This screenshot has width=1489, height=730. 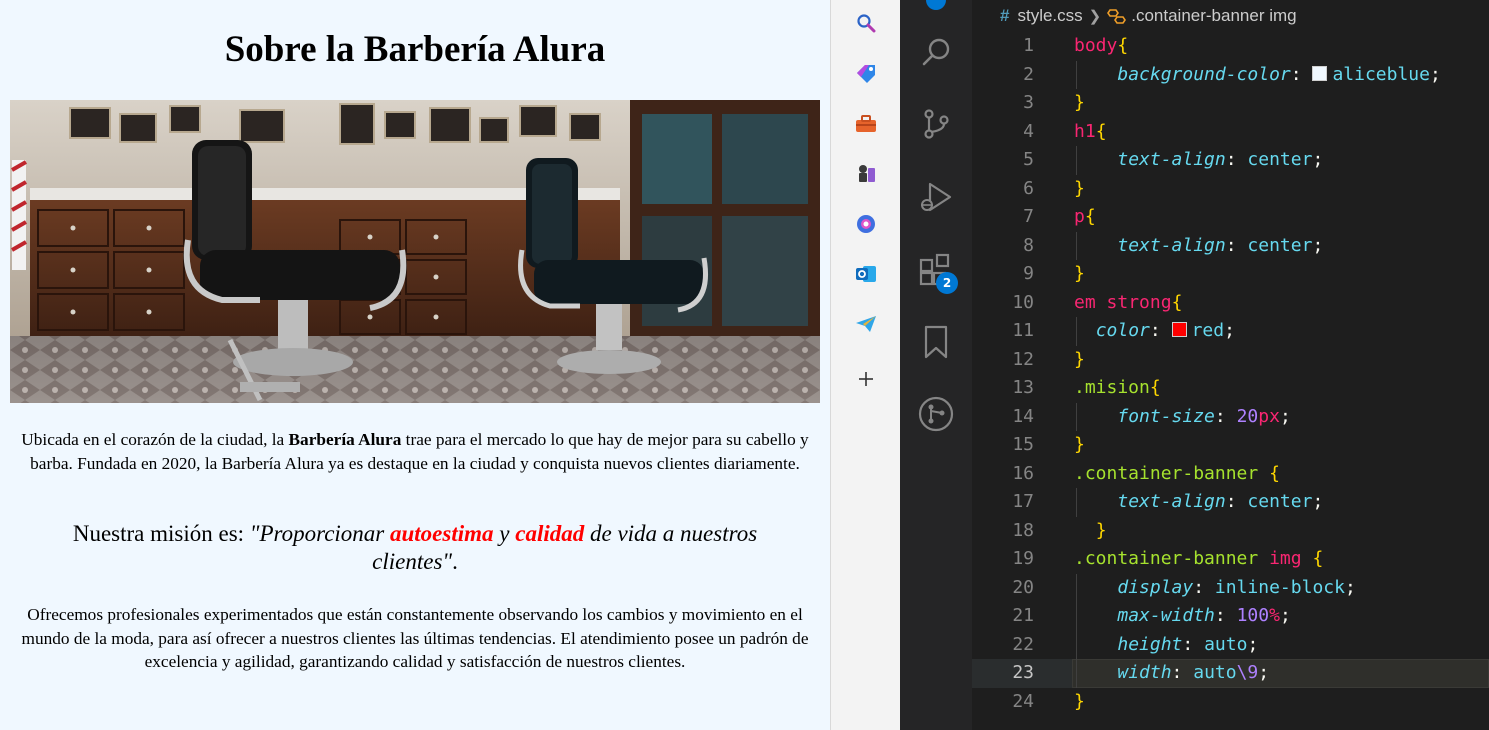 I want to click on code-line: 21 max-width: 100%;, so click(x=1230, y=616).